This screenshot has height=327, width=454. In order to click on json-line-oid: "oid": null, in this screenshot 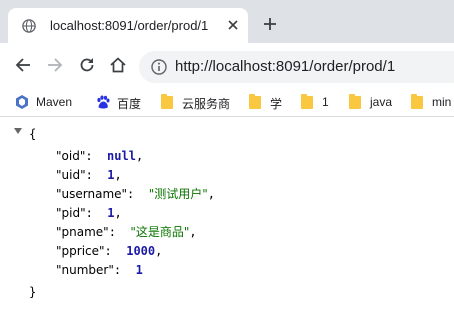, I will do `click(100, 156)`.